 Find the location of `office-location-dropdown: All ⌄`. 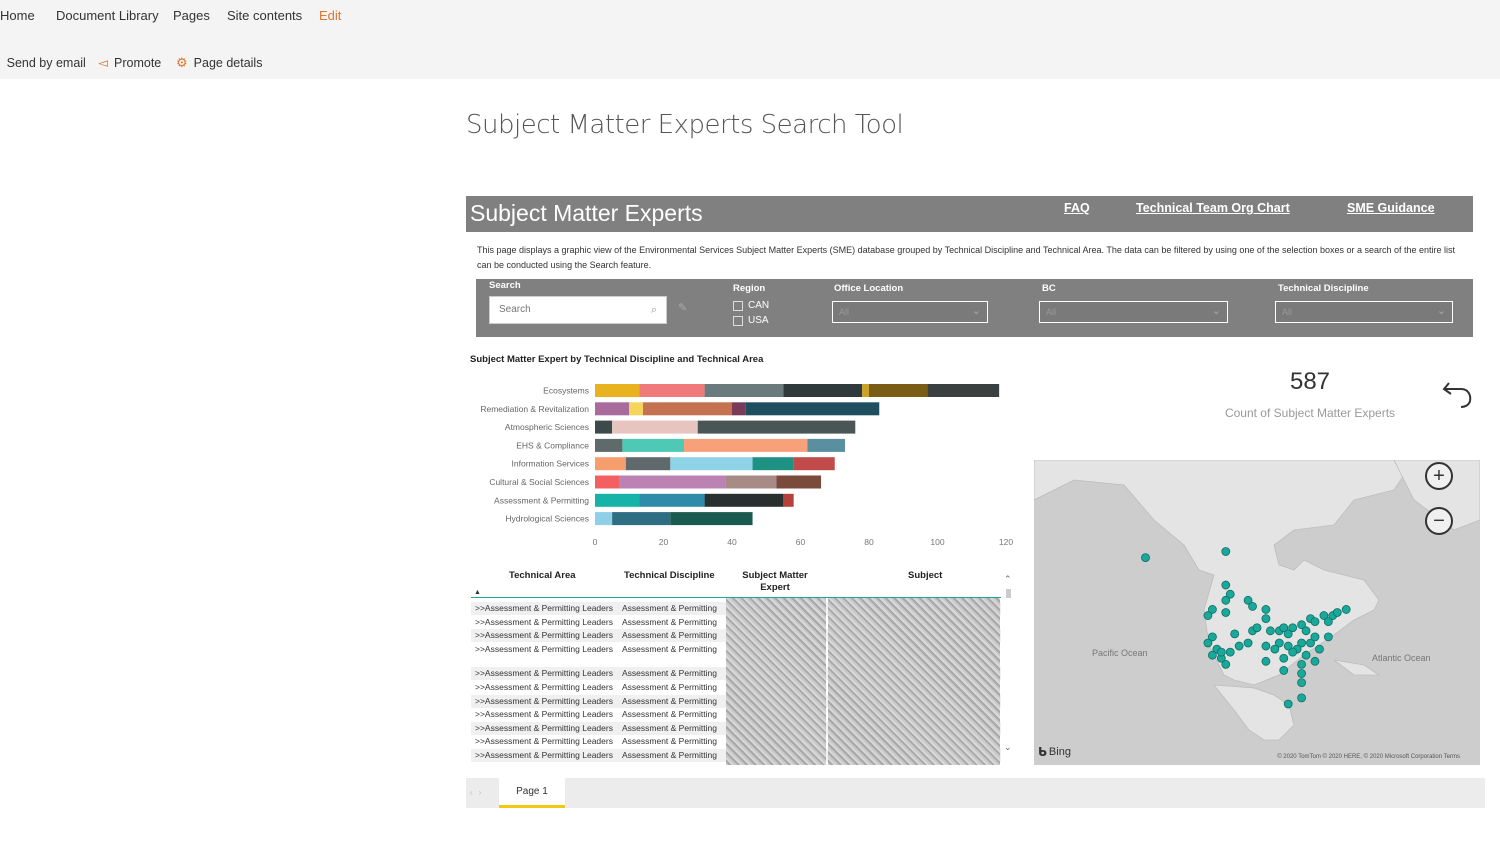

office-location-dropdown: All ⌄ is located at coordinates (910, 312).